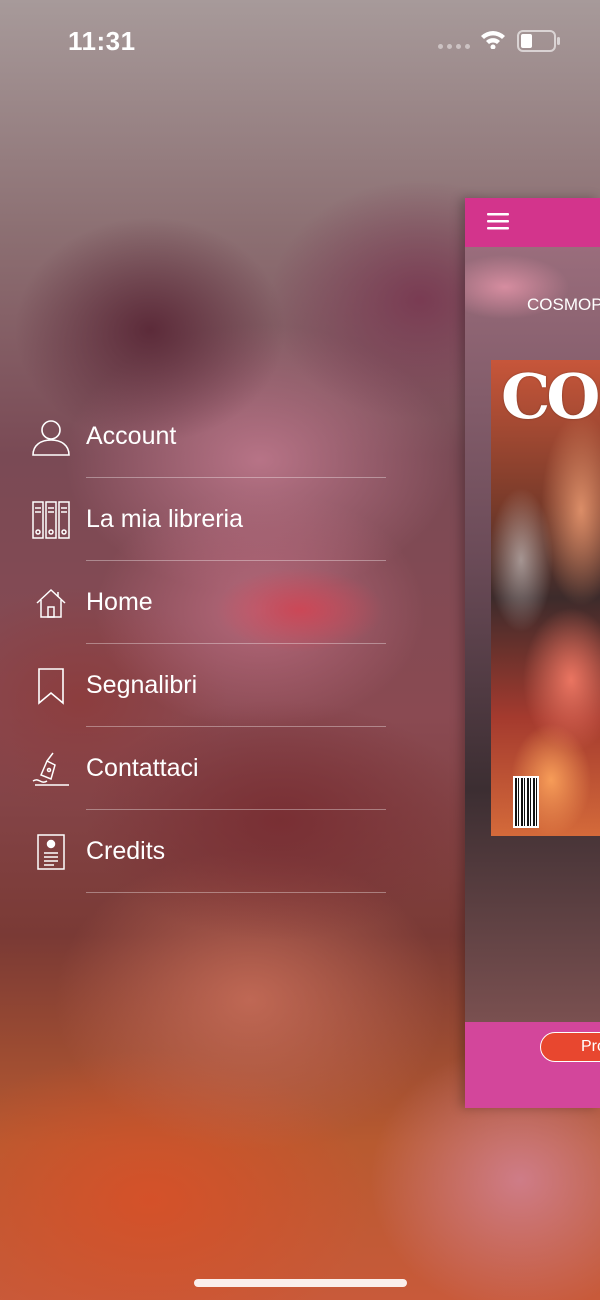  I want to click on signal-dots-icon, so click(454, 46).